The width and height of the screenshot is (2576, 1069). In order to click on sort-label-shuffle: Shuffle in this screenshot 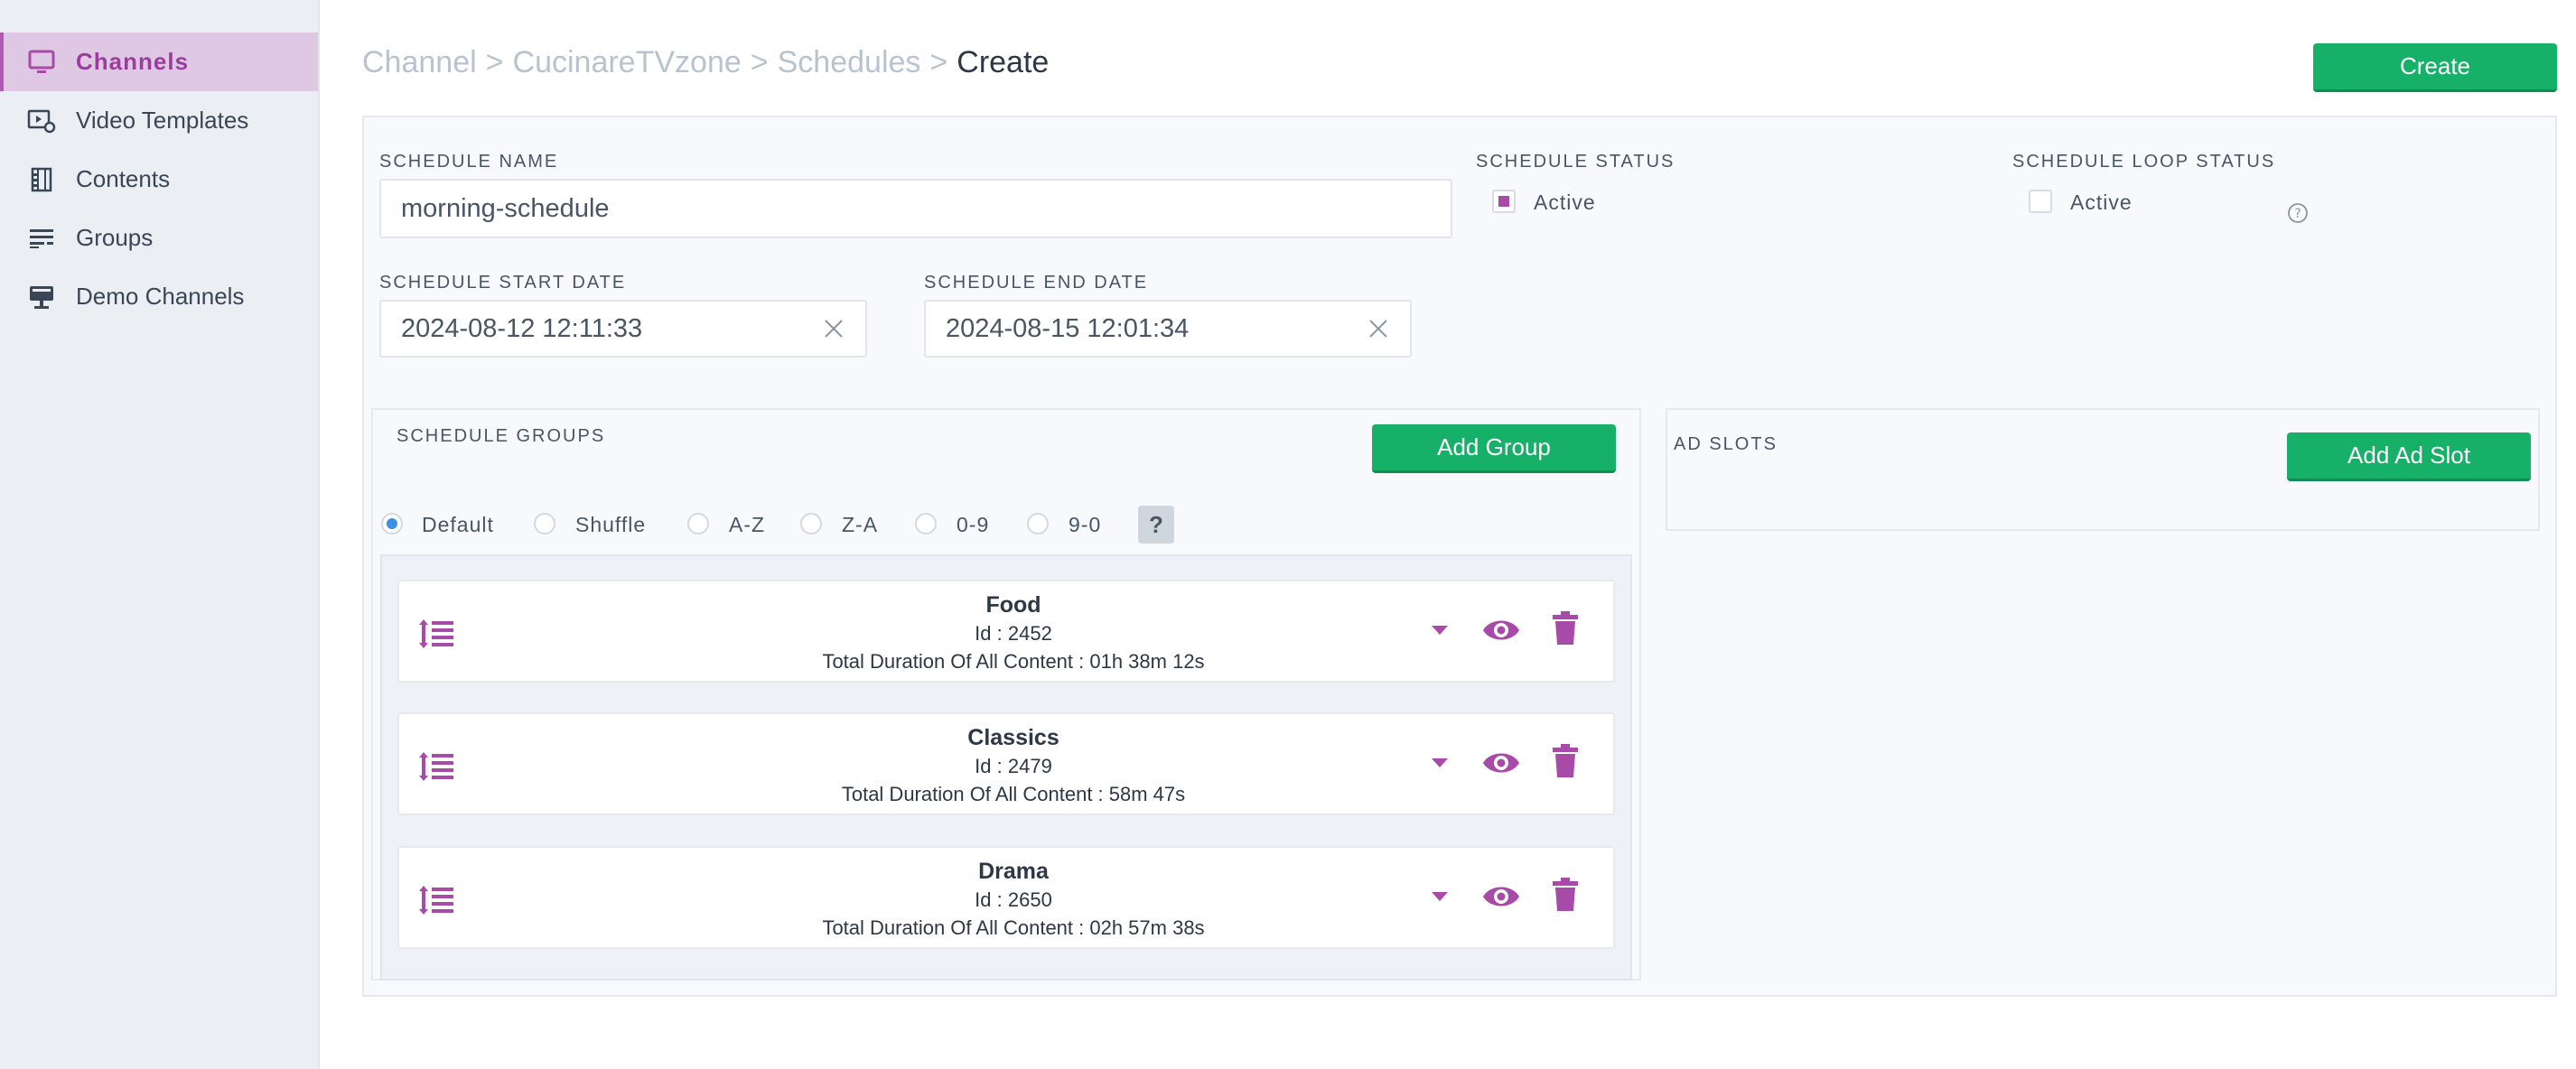, I will do `click(611, 524)`.